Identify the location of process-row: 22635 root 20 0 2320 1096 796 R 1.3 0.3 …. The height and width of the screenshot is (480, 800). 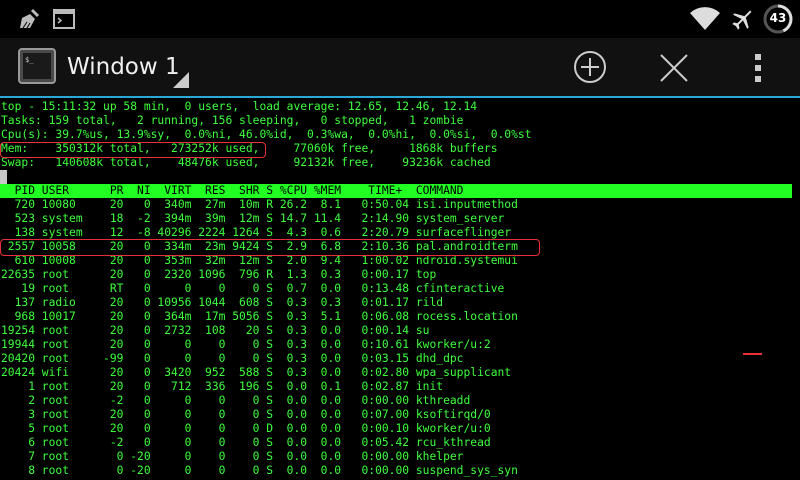
(219, 274).